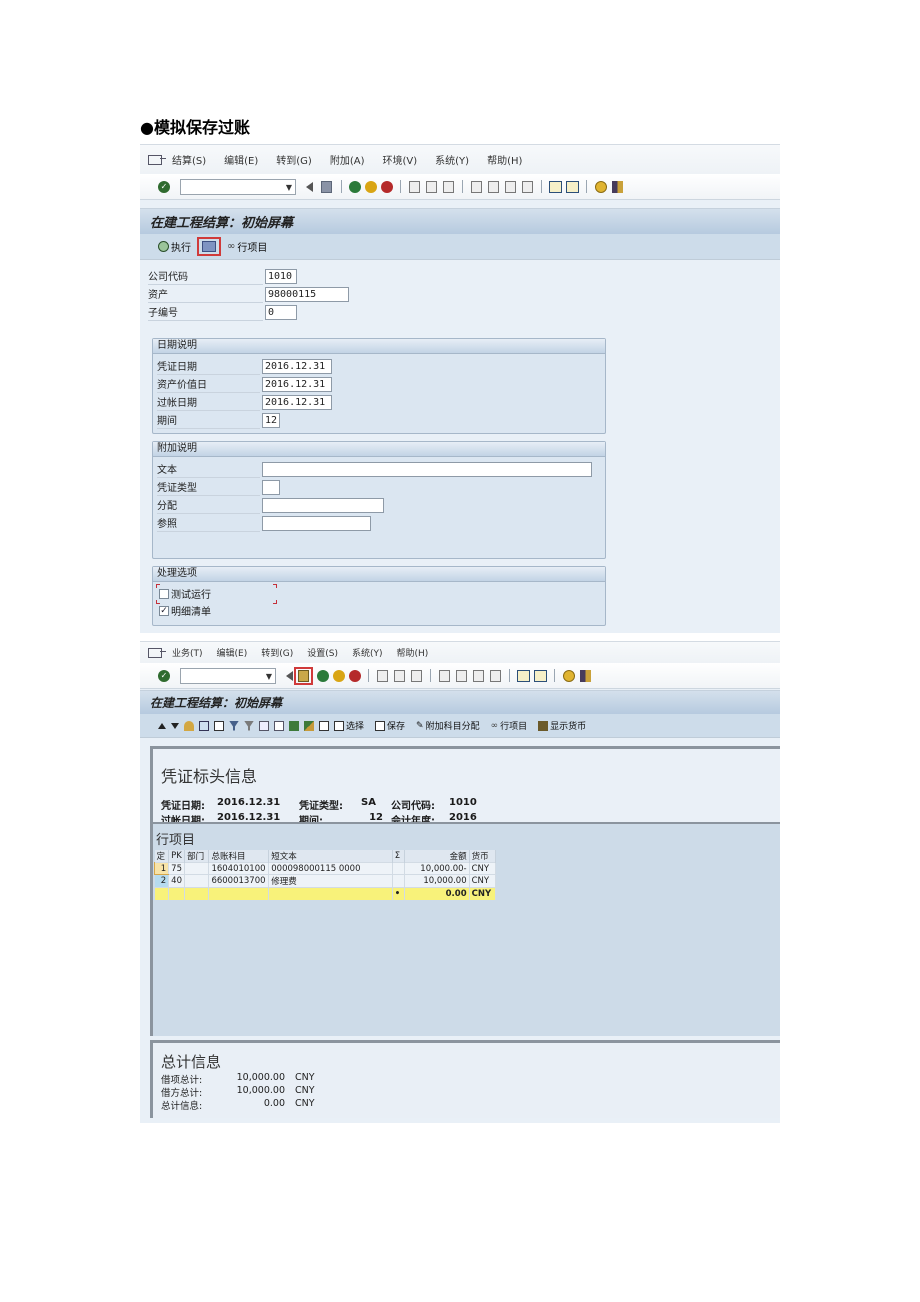 Image resolution: width=920 pixels, height=1302 pixels. Describe the element at coordinates (349, 725) in the screenshot. I see `select-button: 选择` at that location.